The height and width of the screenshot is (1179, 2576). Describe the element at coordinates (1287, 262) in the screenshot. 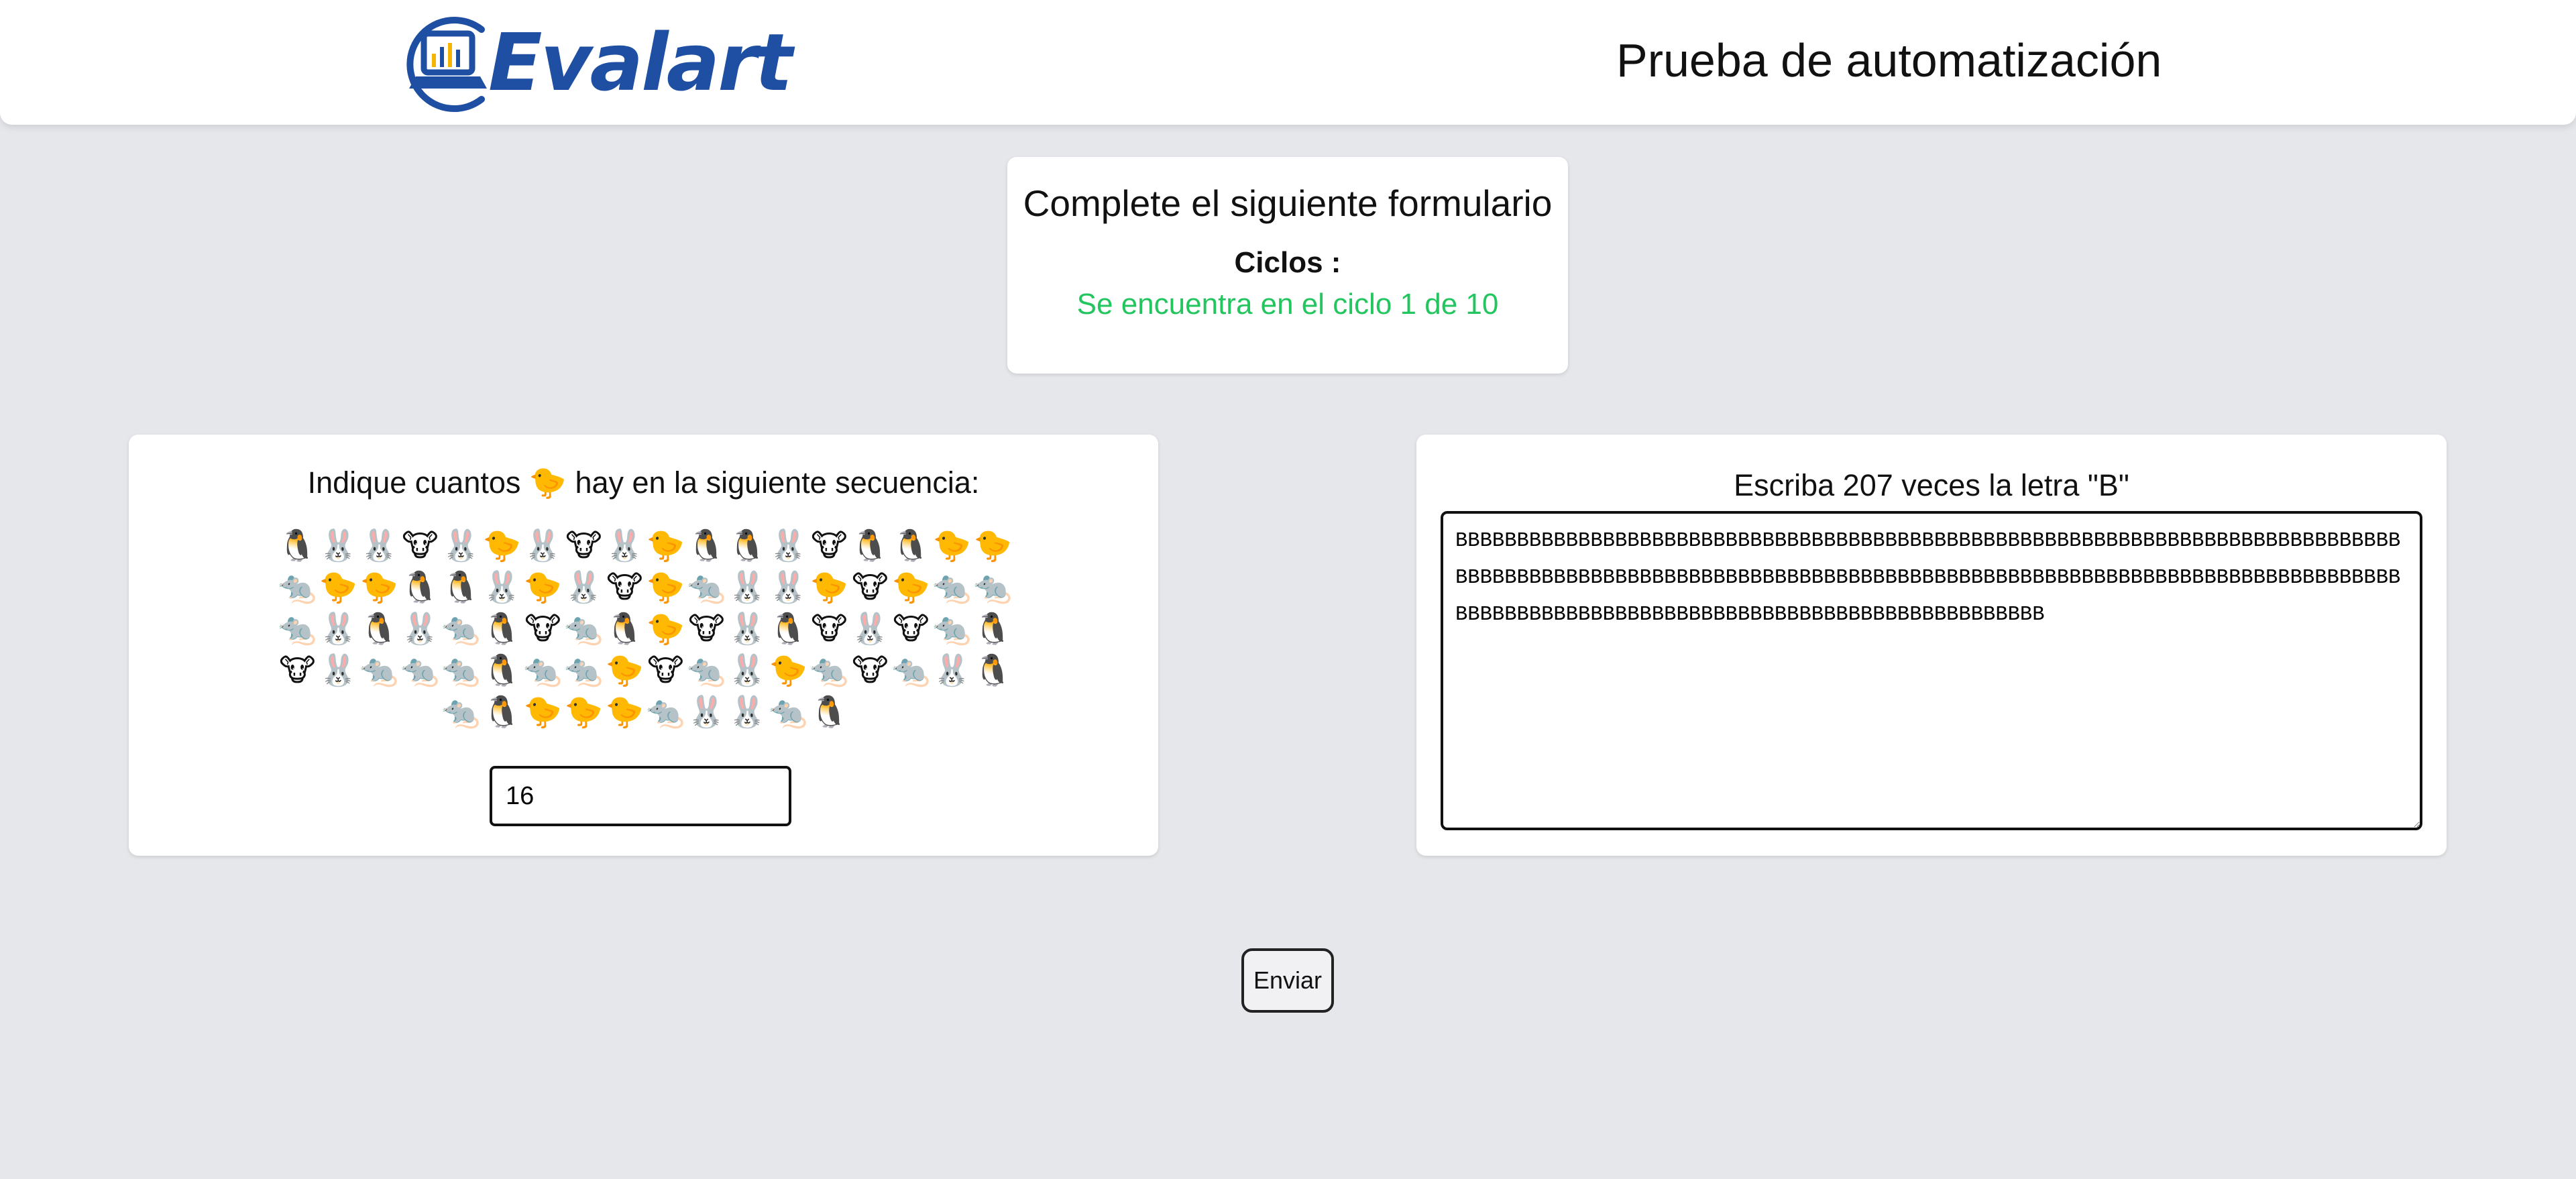

I see `cycles-label: Ciclos :` at that location.